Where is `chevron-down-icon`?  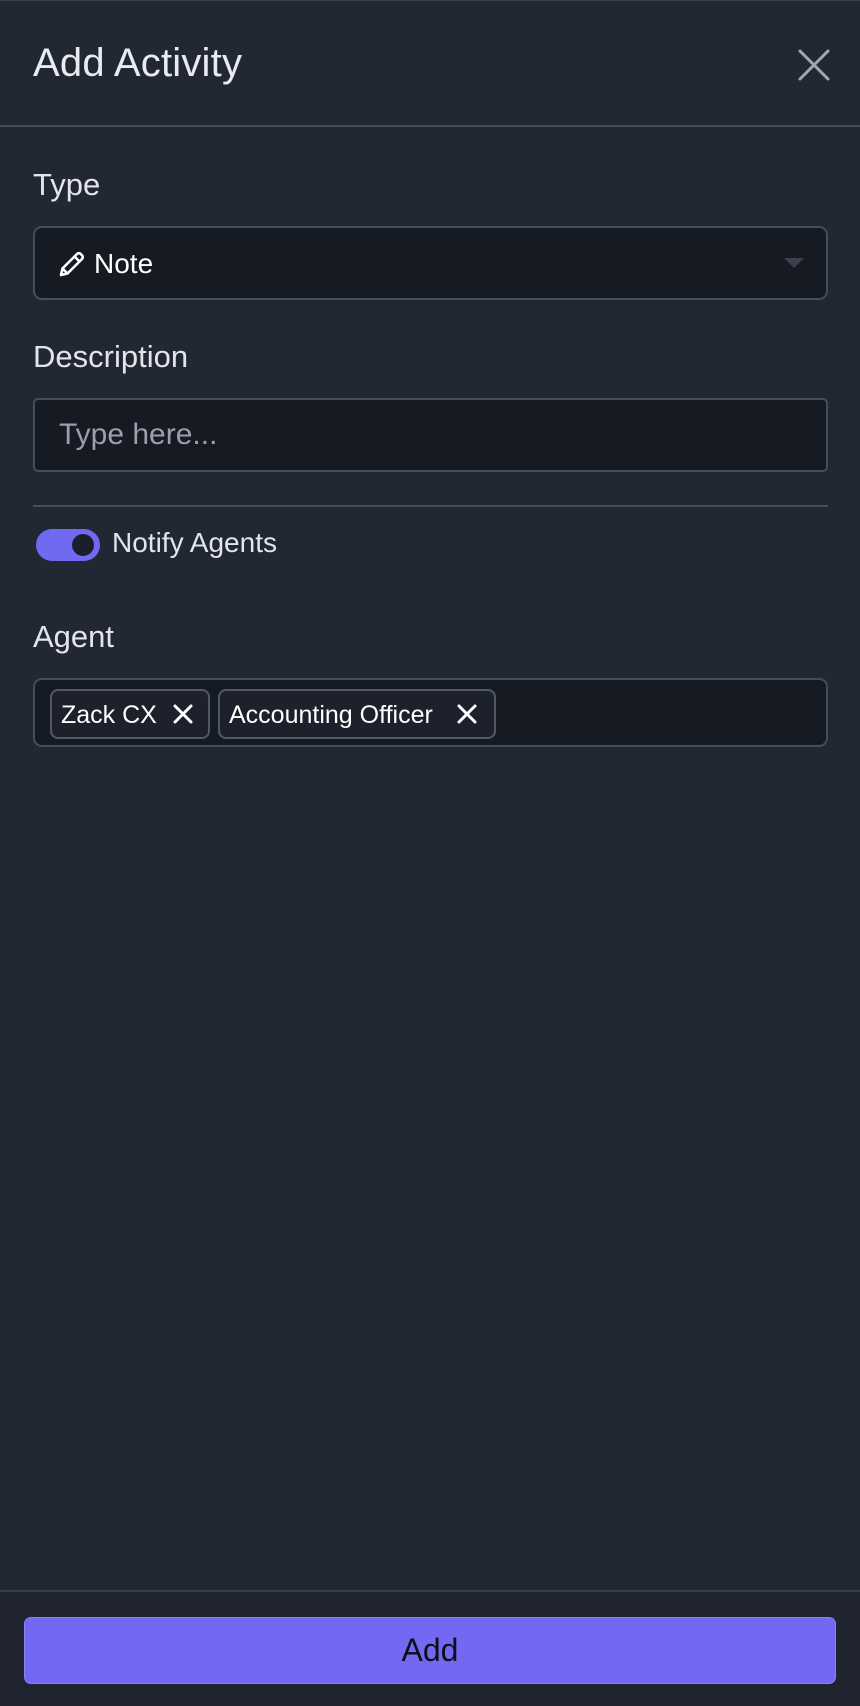
chevron-down-icon is located at coordinates (794, 263).